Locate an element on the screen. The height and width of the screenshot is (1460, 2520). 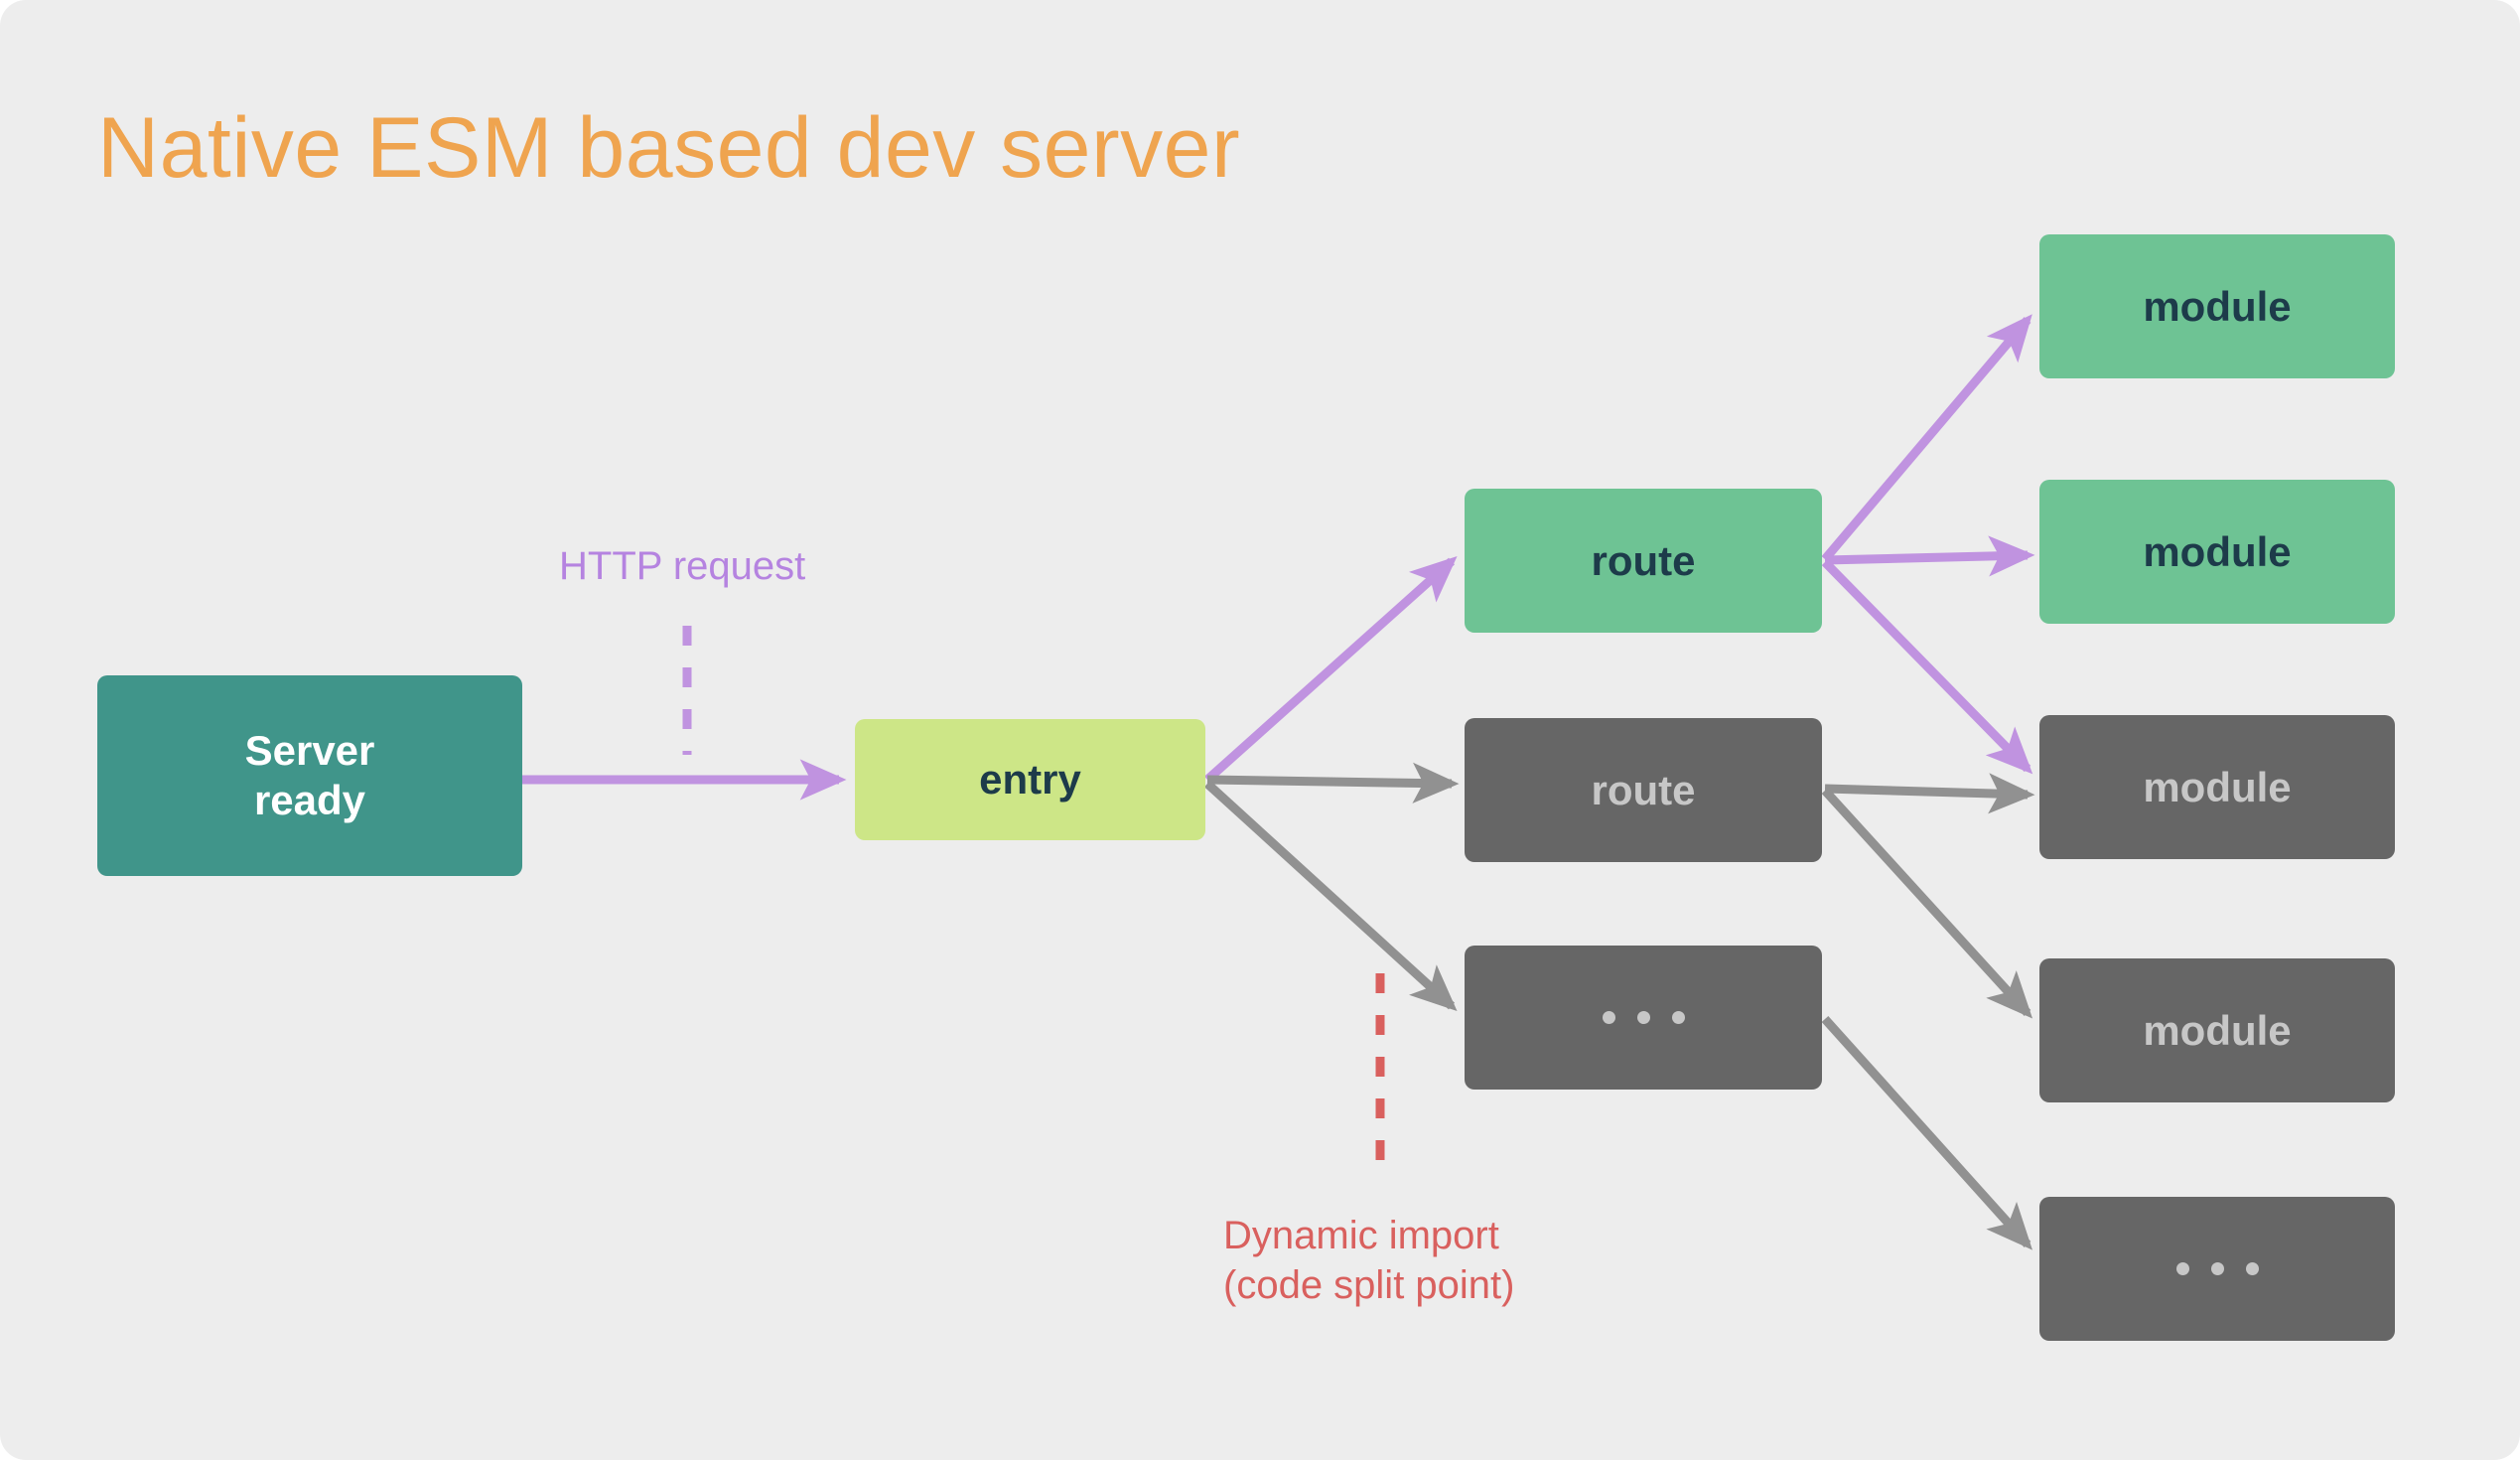
node-label-module-green-2: module is located at coordinates (2217, 551).